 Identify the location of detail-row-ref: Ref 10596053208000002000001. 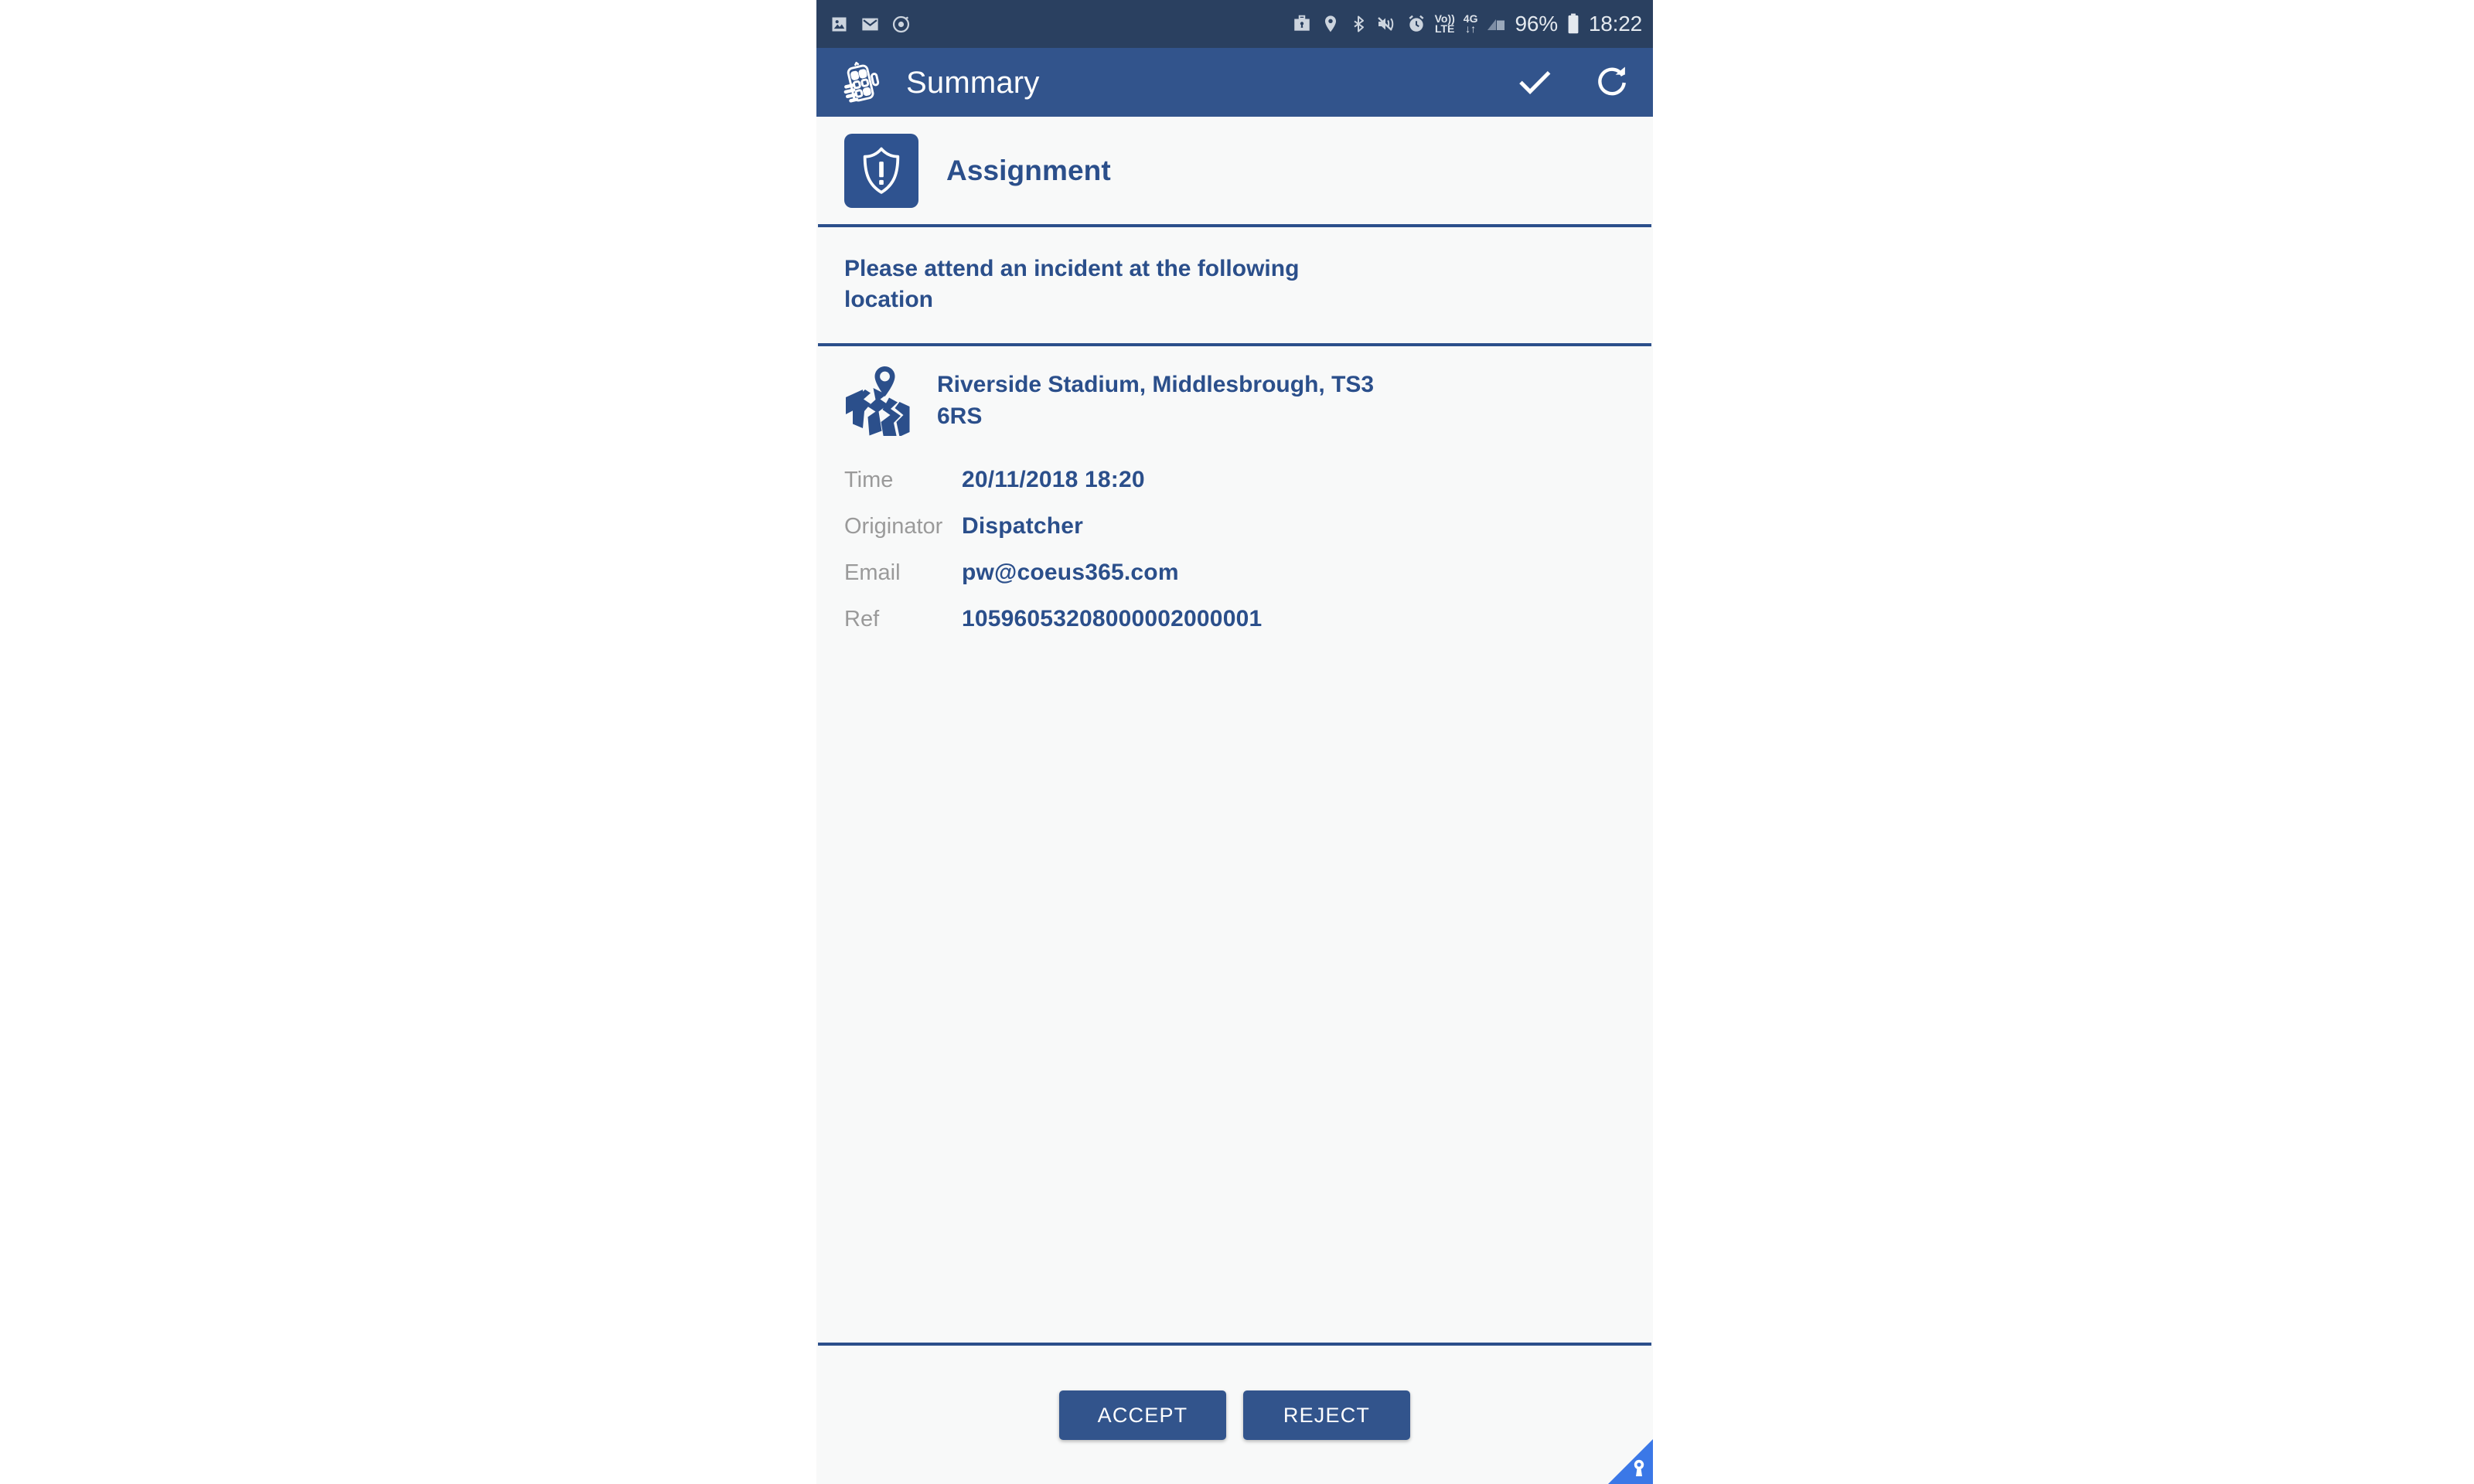
(1234, 629).